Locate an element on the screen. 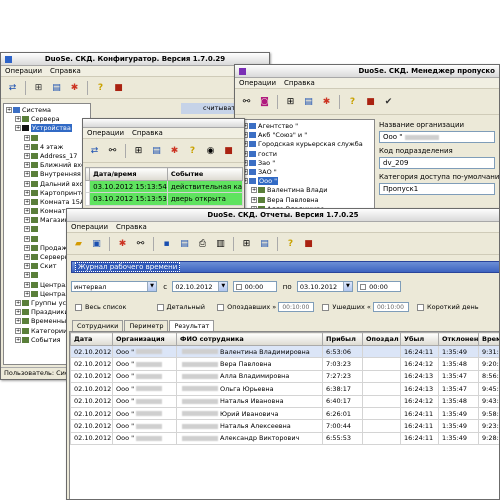 The height and width of the screenshot is (500, 500). option-left-early: Ушедших « 00:10:00 is located at coordinates (365, 307).